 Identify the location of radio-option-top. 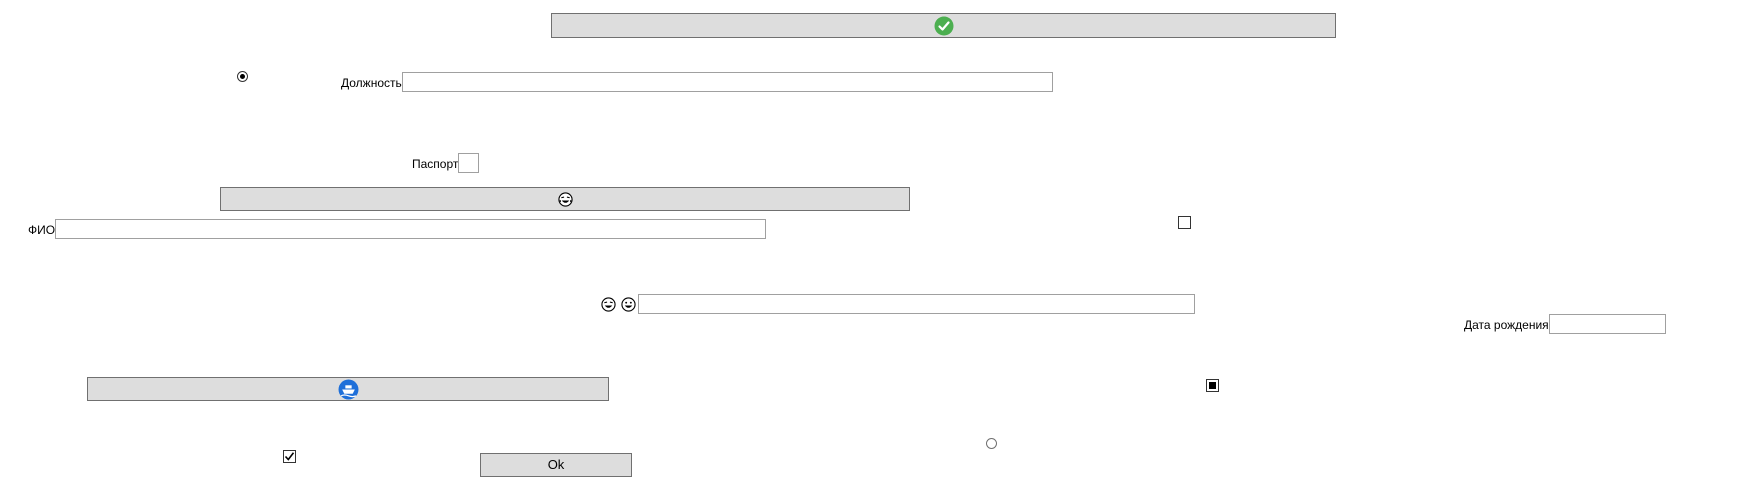
(242, 76).